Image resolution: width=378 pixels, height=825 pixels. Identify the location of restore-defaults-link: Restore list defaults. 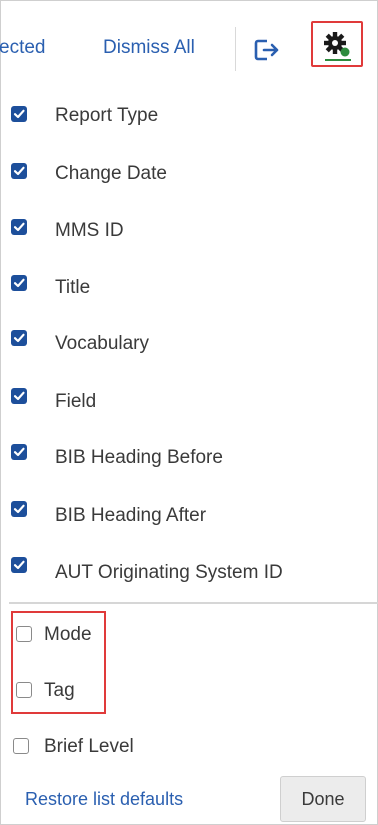
(104, 799).